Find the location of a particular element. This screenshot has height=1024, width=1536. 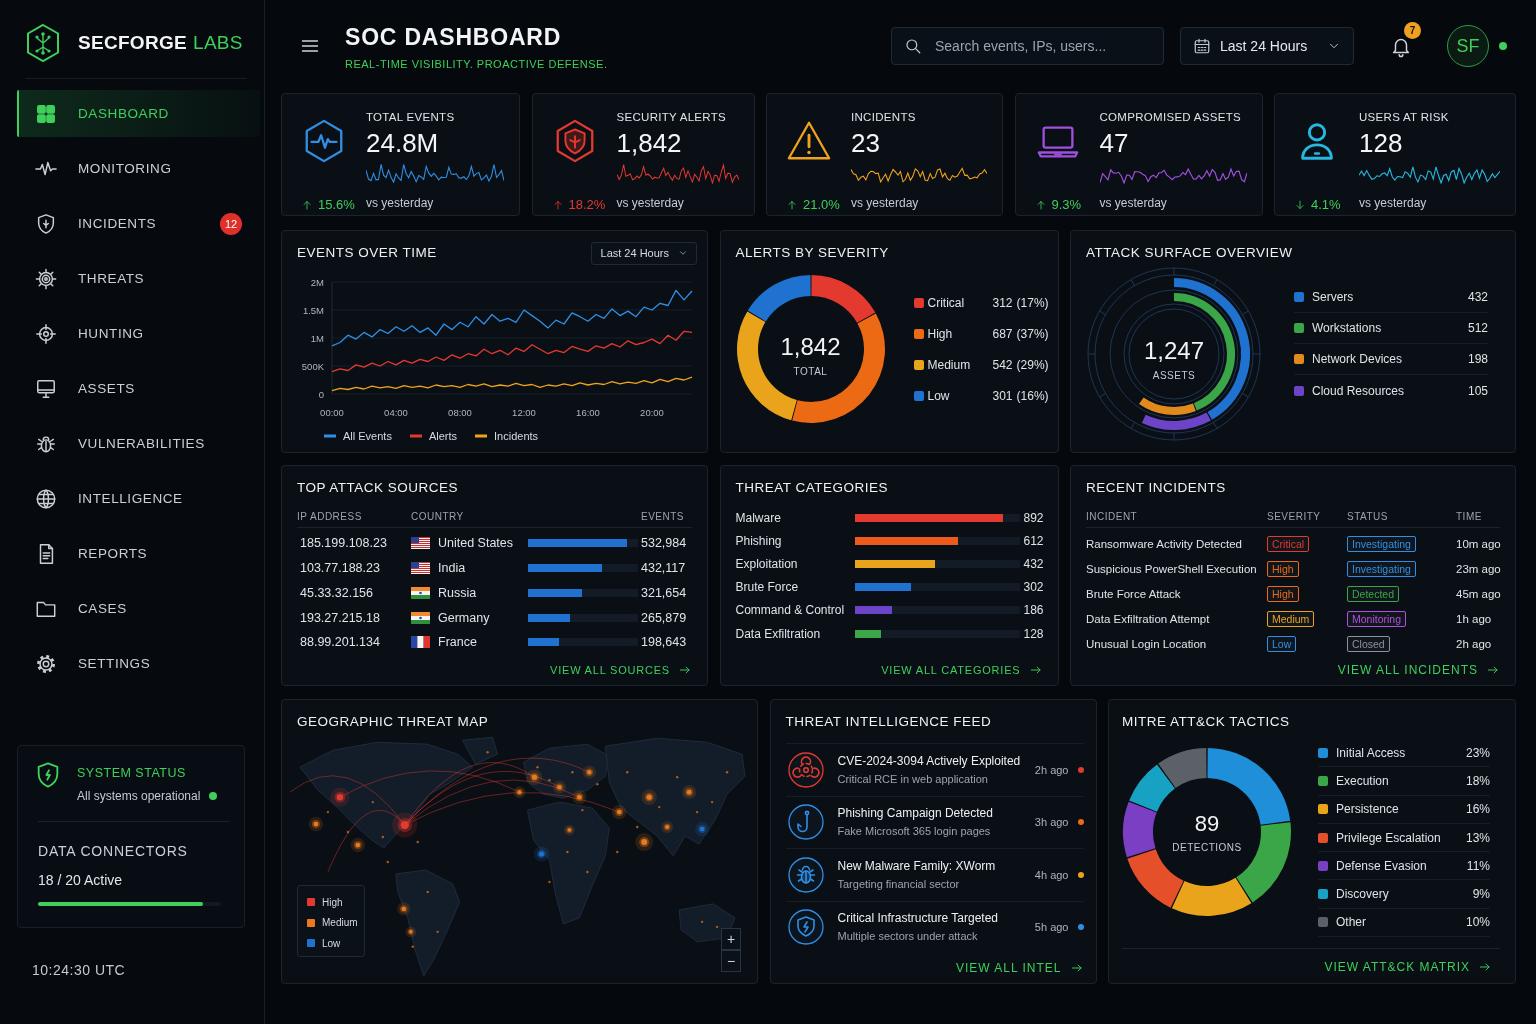

panel-title: EVENTS OVER TIME is located at coordinates (367, 253).